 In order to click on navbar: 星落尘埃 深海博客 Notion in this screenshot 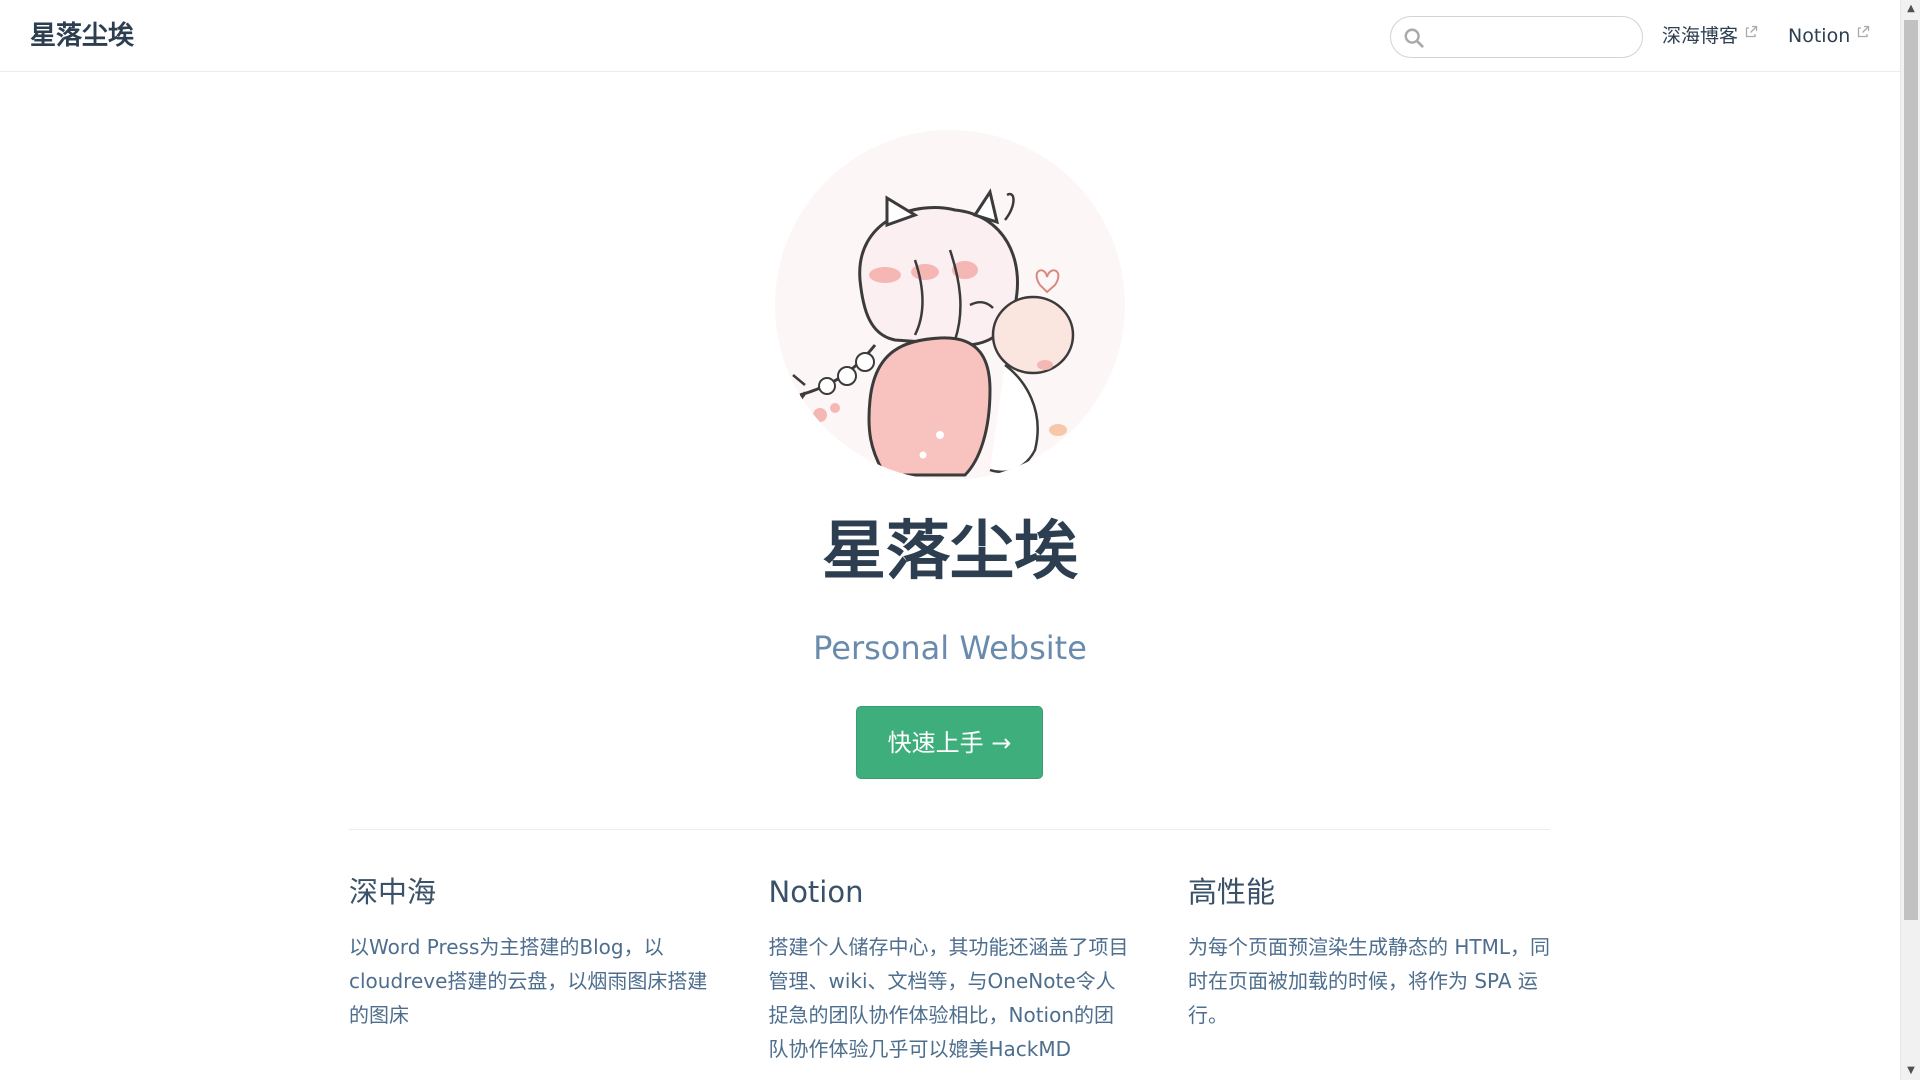, I will do `click(950, 36)`.